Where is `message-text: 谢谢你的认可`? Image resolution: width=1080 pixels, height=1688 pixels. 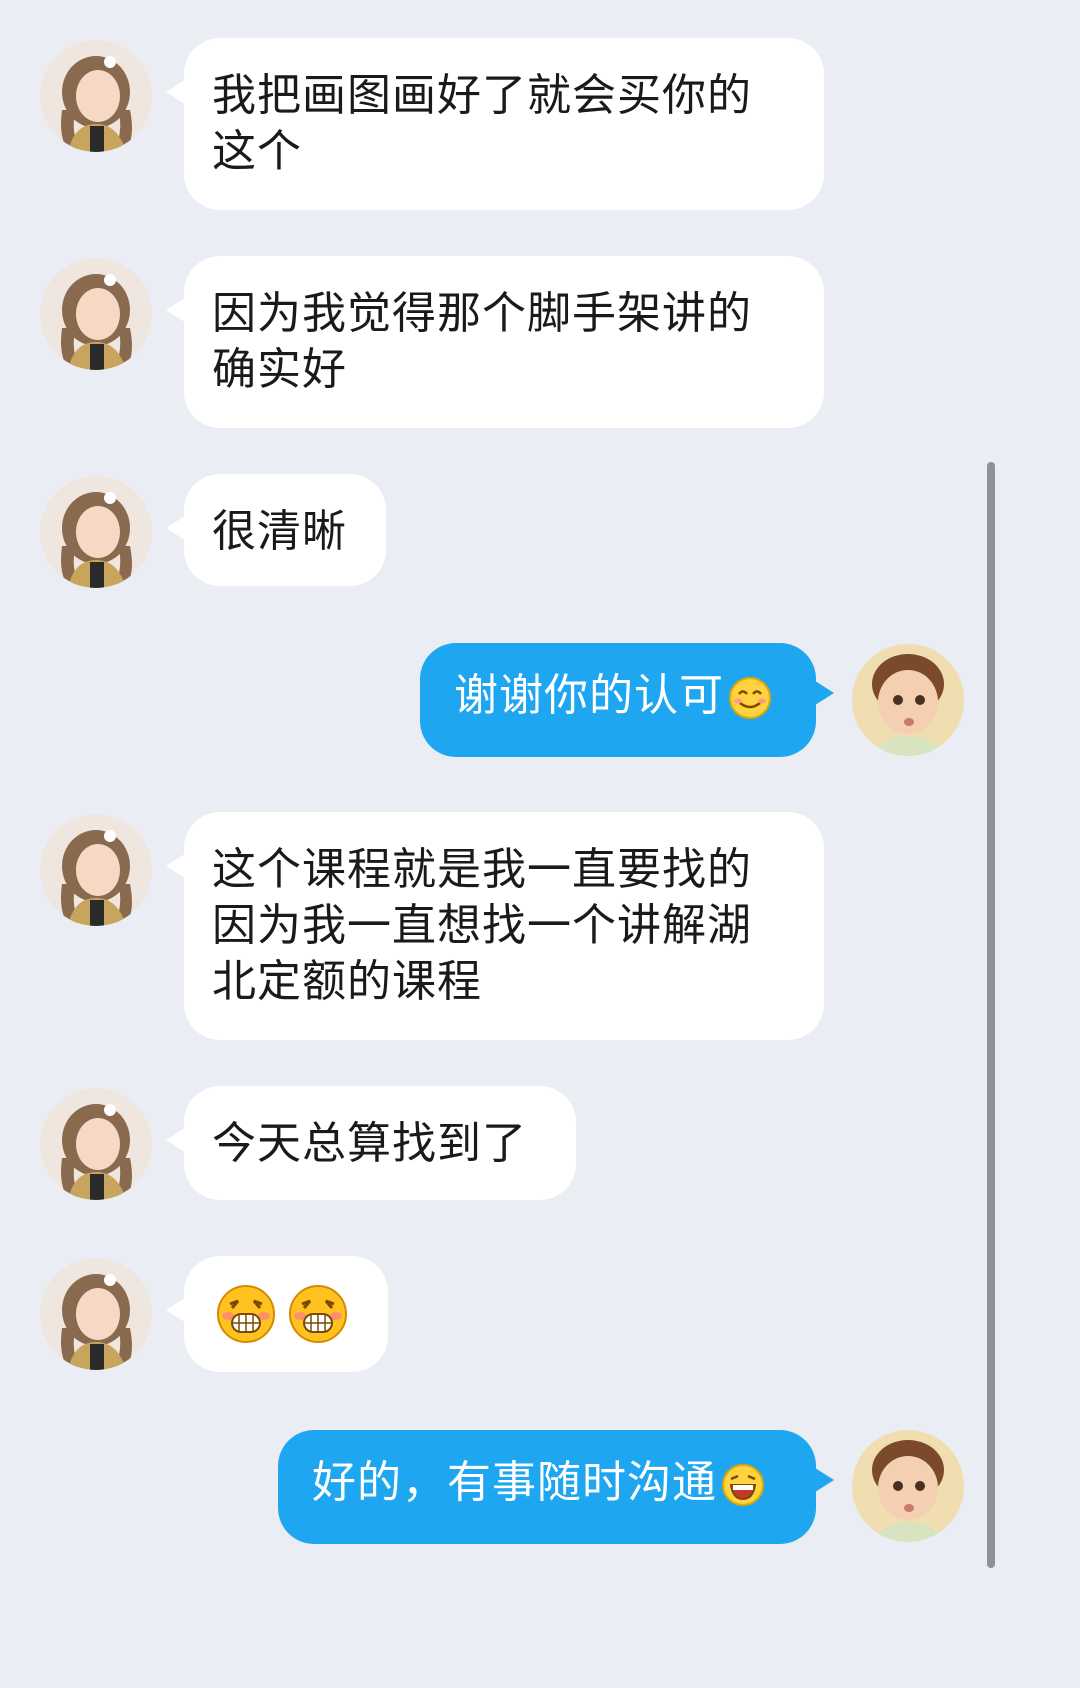 message-text: 谢谢你的认可 is located at coordinates (589, 695).